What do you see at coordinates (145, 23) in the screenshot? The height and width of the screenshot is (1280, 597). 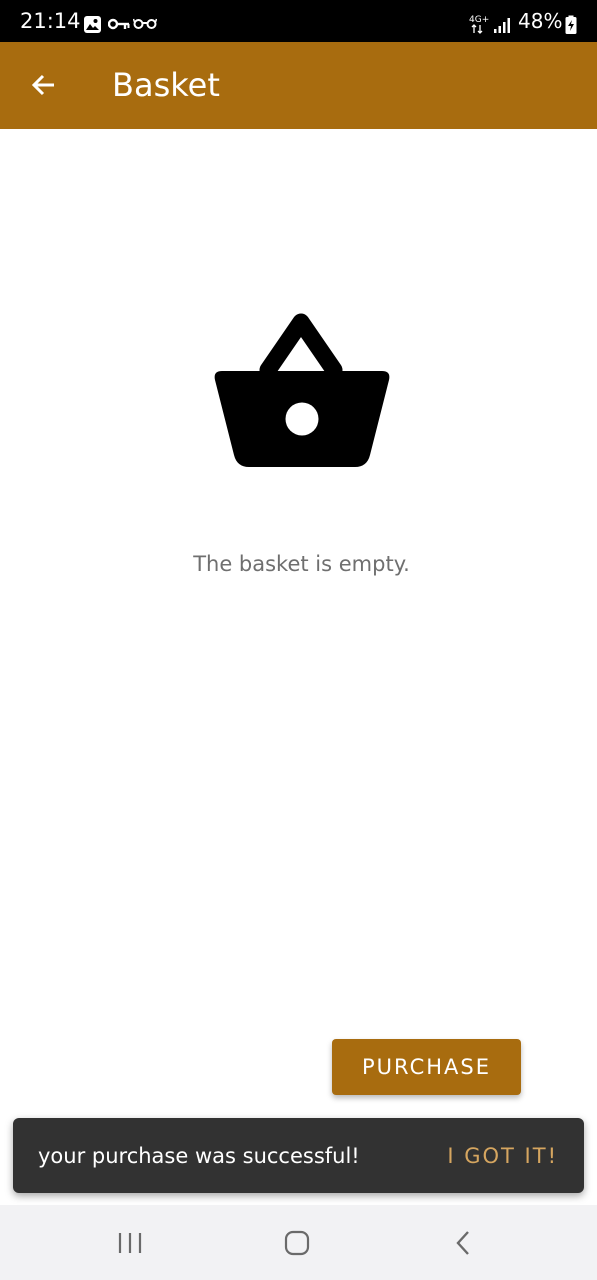 I see `glasses-icon` at bounding box center [145, 23].